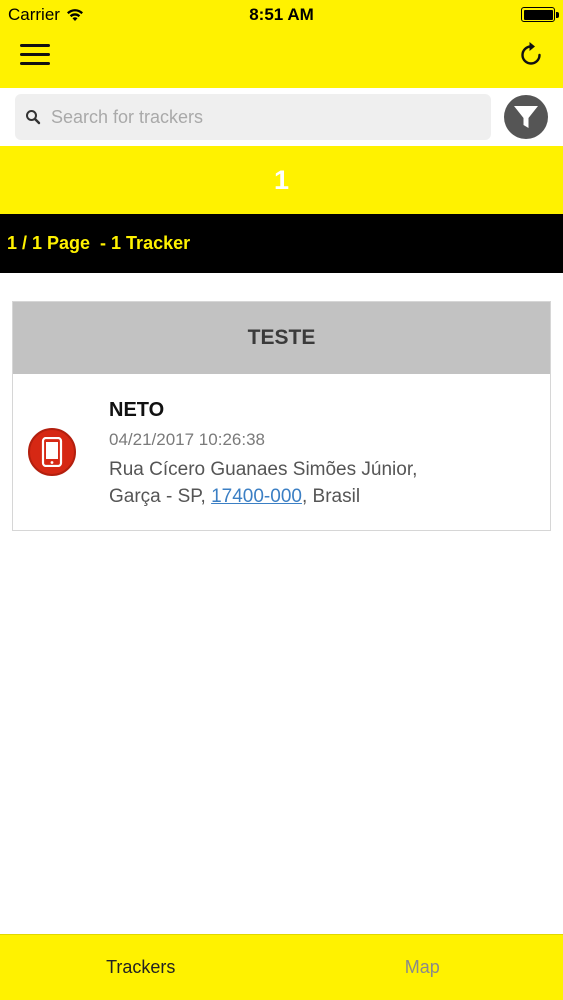  I want to click on group-name: TESTE, so click(281, 337).